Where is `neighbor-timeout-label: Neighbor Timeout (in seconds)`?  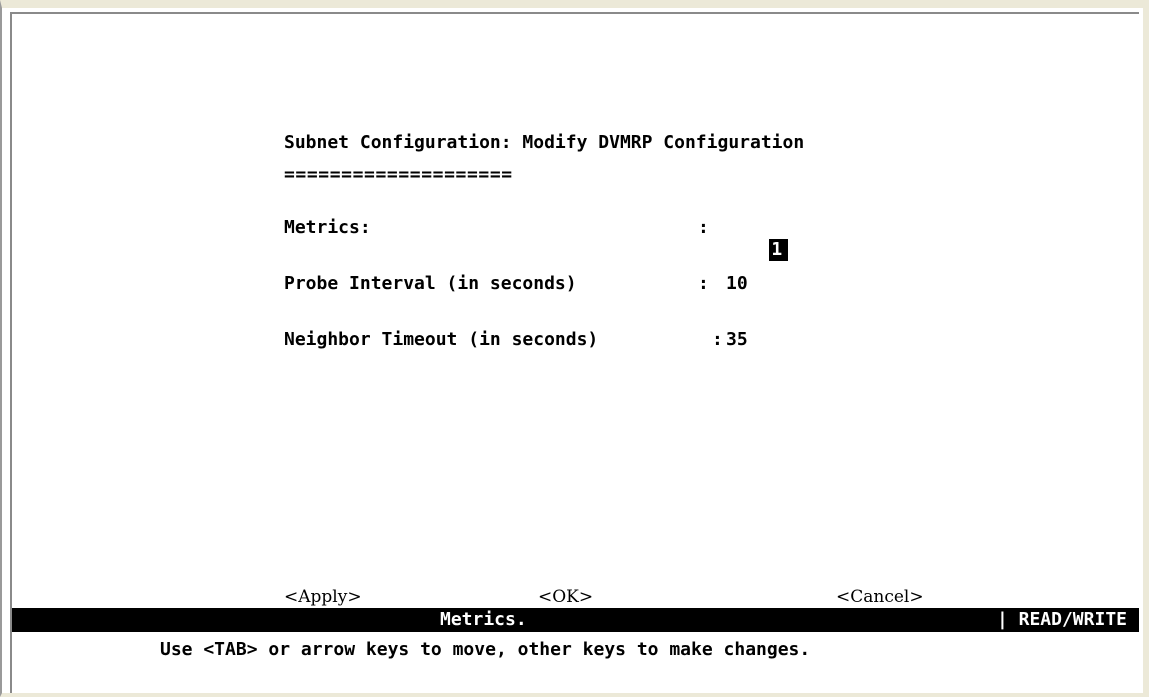
neighbor-timeout-label: Neighbor Timeout (in seconds) is located at coordinates (441, 339).